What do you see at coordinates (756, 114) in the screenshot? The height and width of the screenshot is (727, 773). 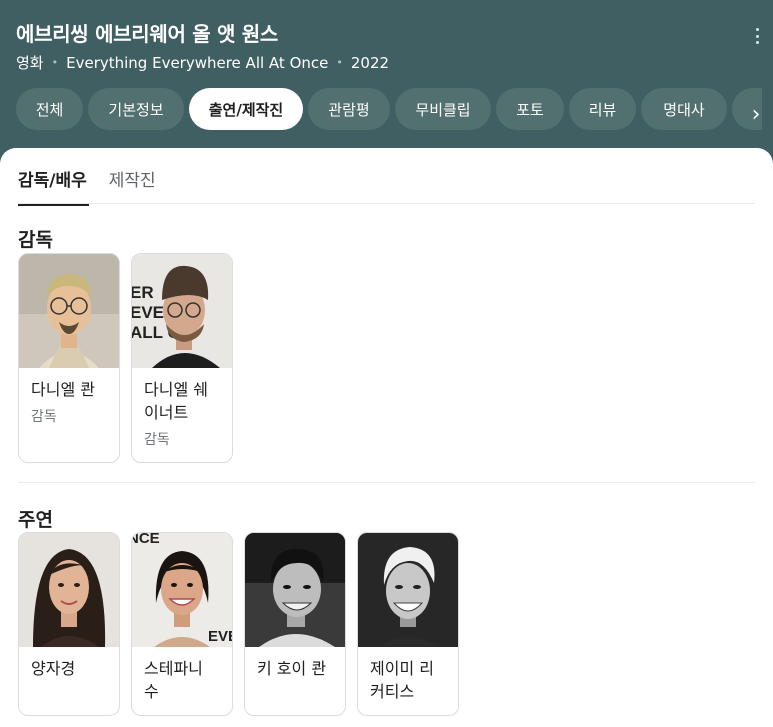 I see `chevron-right-icon: ›` at bounding box center [756, 114].